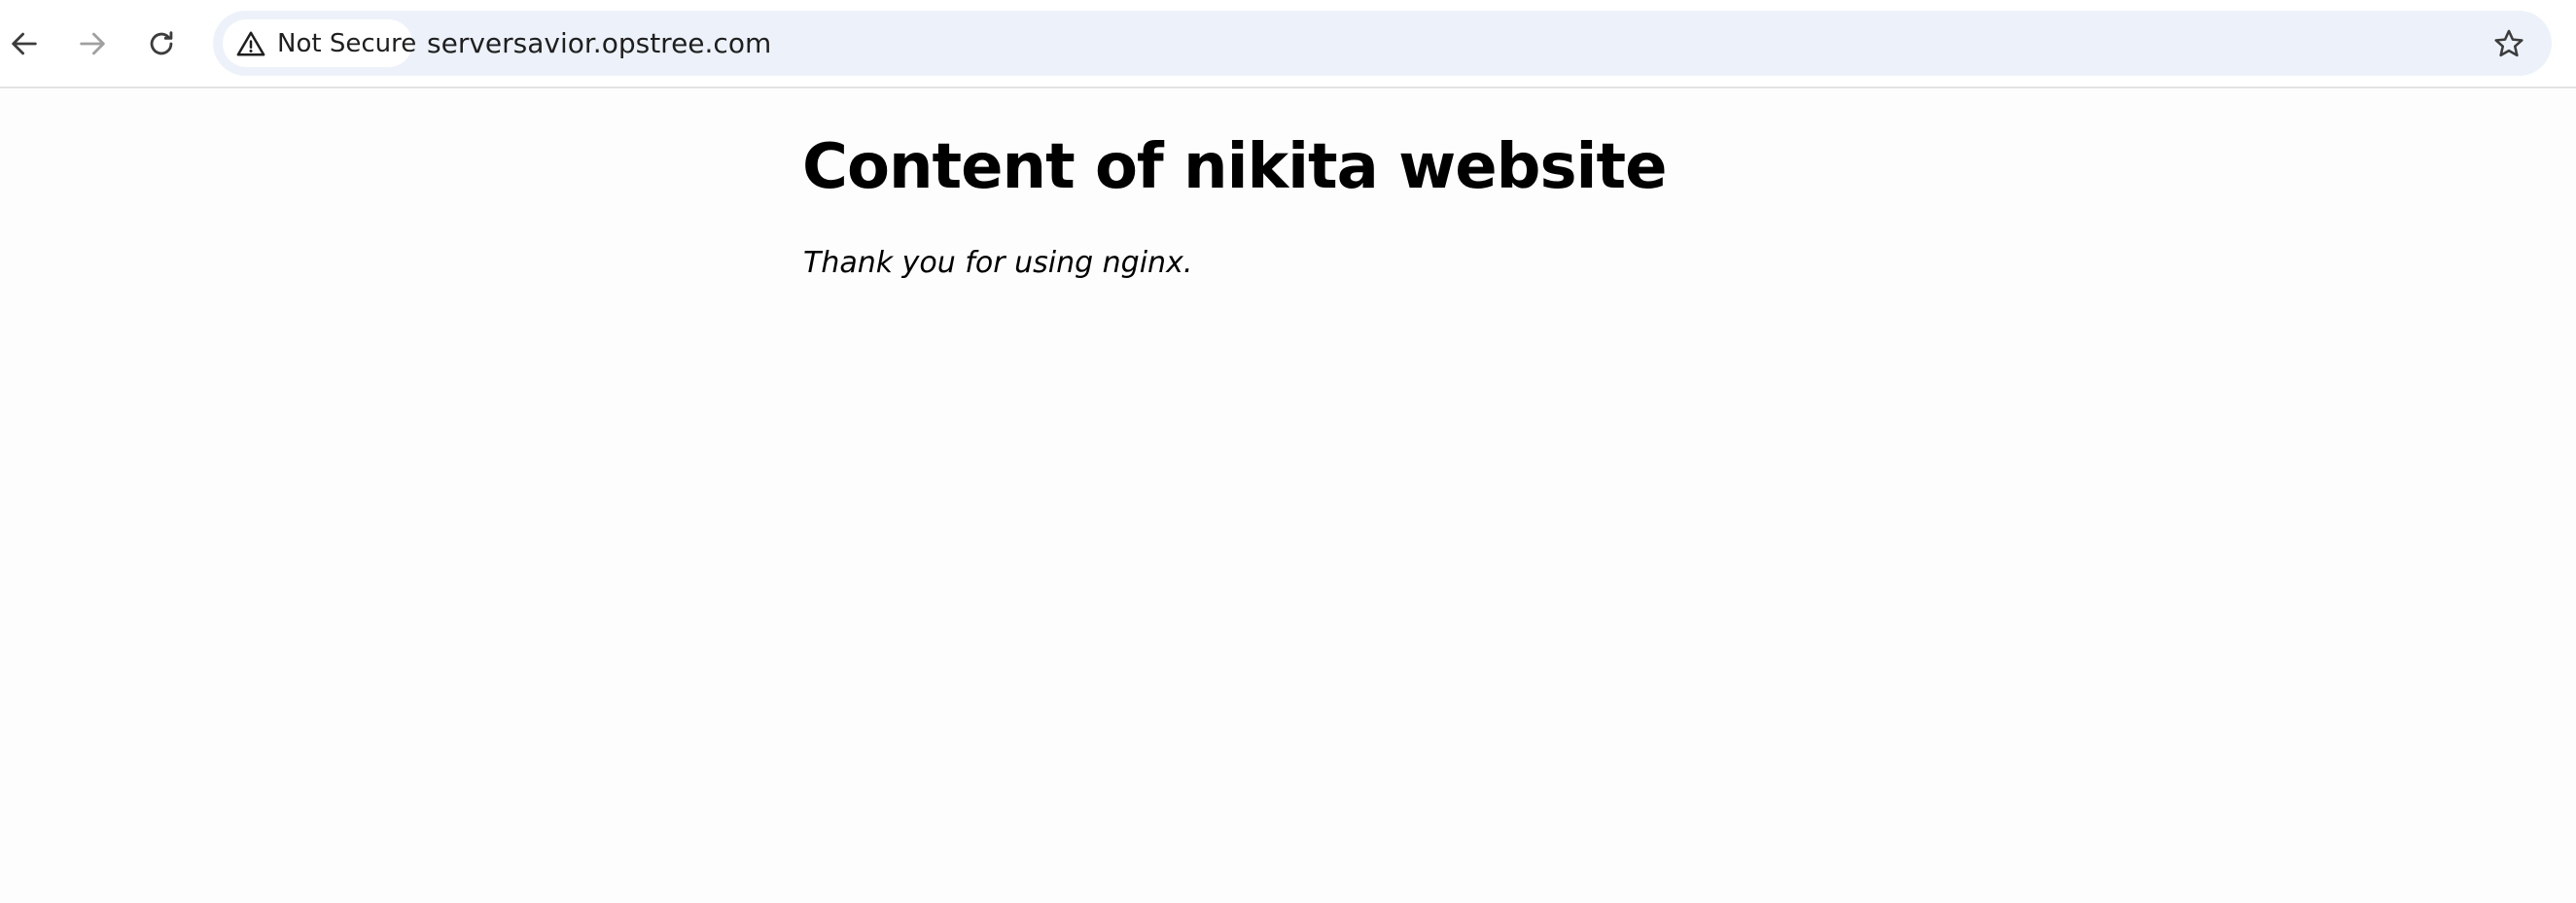  Describe the element at coordinates (599, 43) in the screenshot. I see `url-text: serversavior.opstree.com` at that location.